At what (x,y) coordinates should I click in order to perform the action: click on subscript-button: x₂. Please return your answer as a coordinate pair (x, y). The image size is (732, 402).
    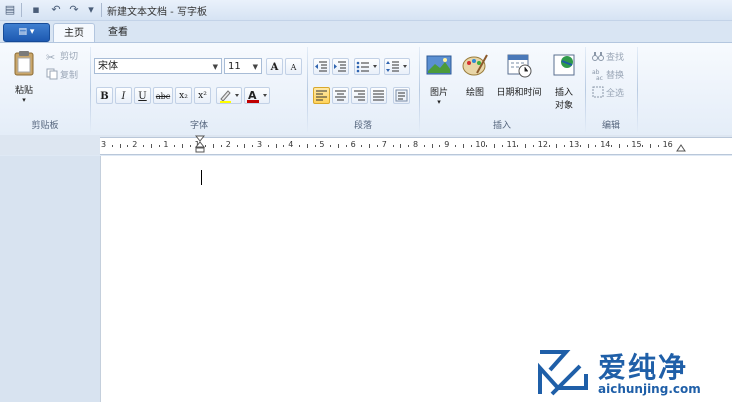
    Looking at the image, I should click on (183, 95).